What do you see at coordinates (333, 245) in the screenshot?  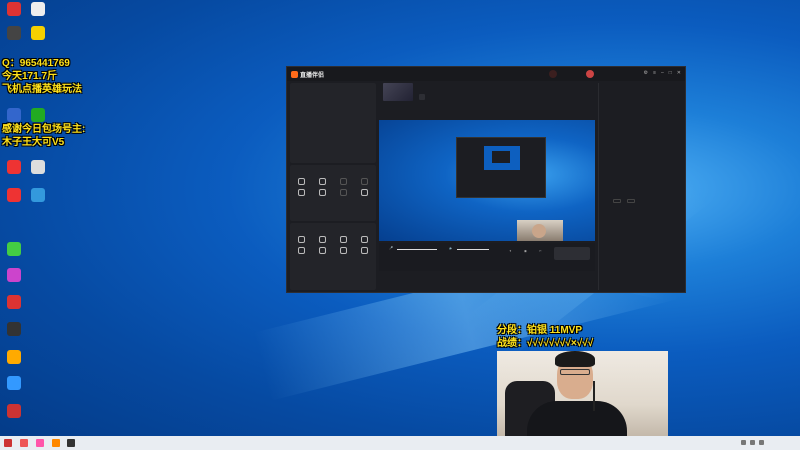 I see `interact-grid` at bounding box center [333, 245].